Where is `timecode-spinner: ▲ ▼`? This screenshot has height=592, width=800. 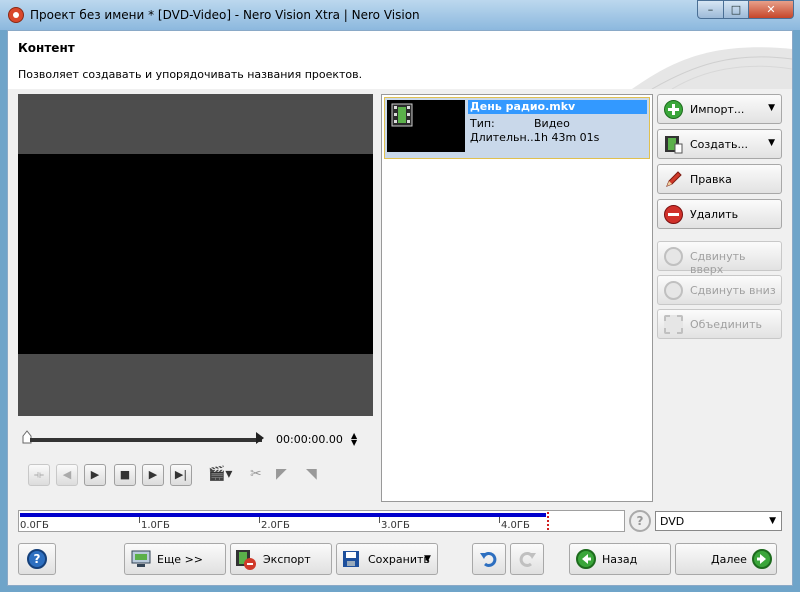 timecode-spinner: ▲ ▼ is located at coordinates (354, 439).